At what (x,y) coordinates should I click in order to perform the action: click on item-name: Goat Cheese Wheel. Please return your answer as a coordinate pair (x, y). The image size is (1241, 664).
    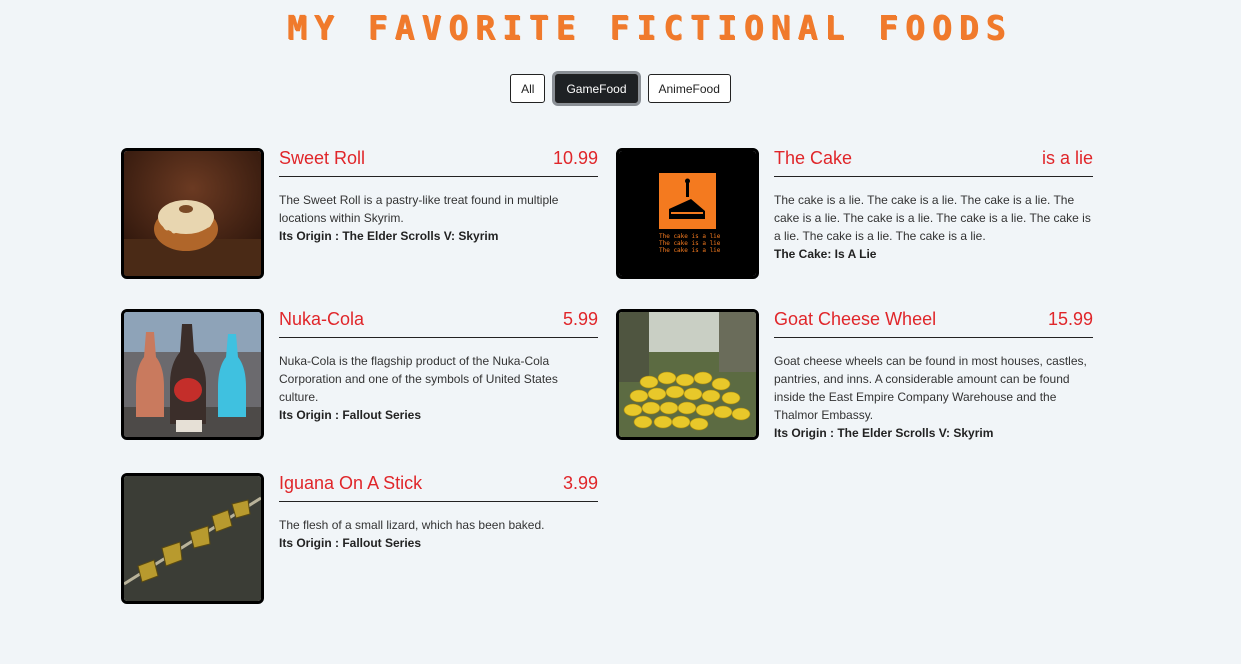
    Looking at the image, I should click on (855, 319).